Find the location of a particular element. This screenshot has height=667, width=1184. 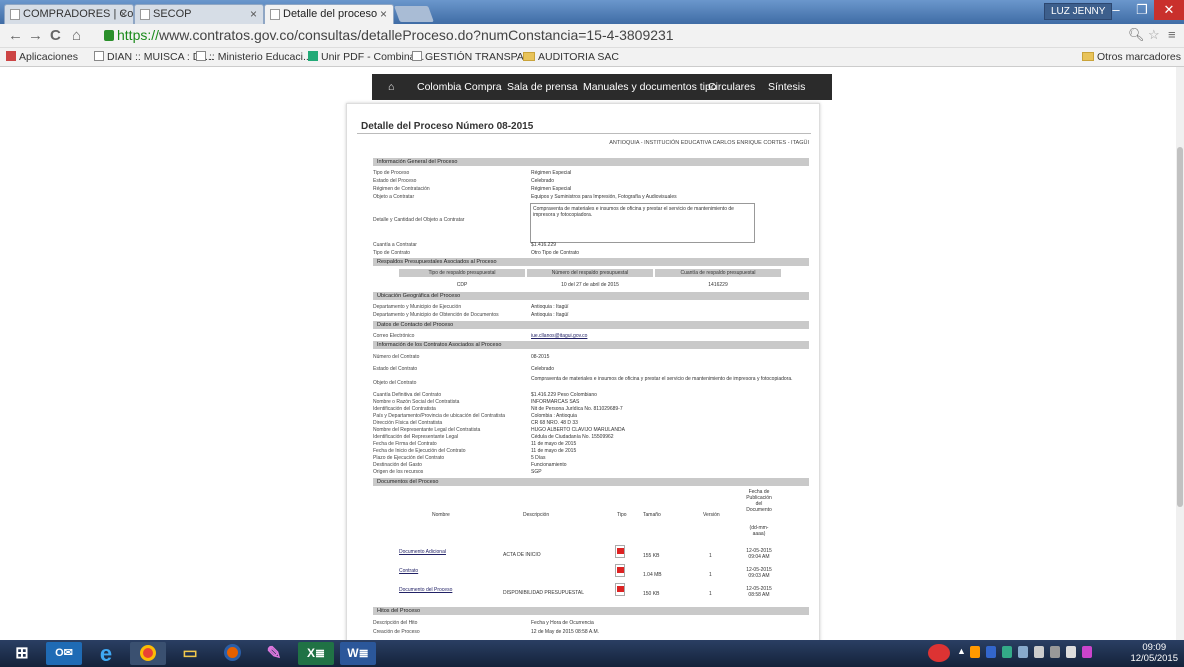

field-label: Correo Electrónico is located at coordinates (394, 336).